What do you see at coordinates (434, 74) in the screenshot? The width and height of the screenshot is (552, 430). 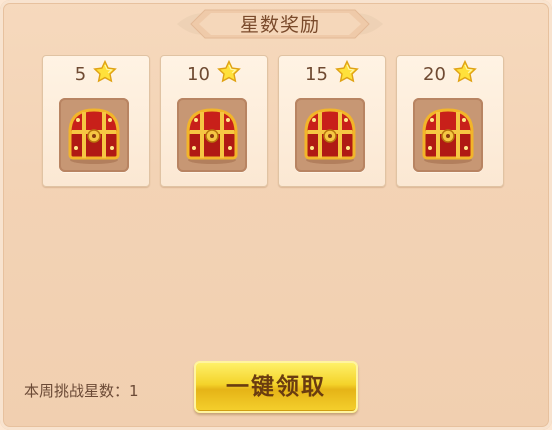 I see `star-count: 20` at bounding box center [434, 74].